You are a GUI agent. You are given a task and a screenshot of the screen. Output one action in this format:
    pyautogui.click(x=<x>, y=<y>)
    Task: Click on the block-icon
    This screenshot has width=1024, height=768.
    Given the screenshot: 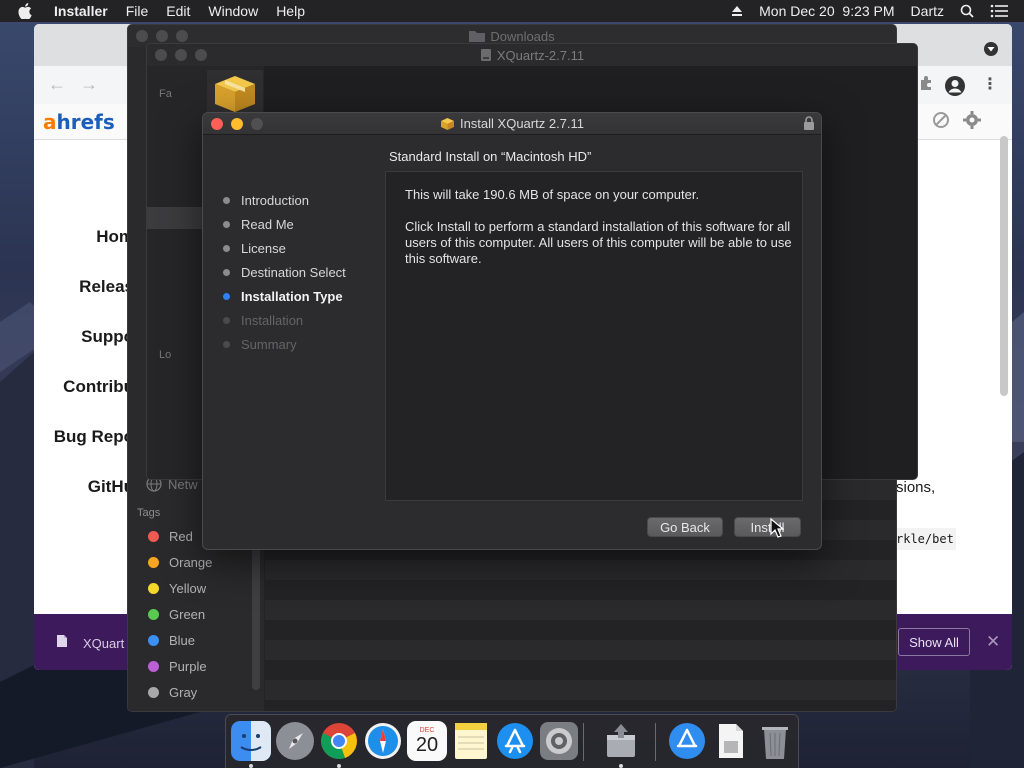 What is the action you would take?
    pyautogui.click(x=941, y=121)
    